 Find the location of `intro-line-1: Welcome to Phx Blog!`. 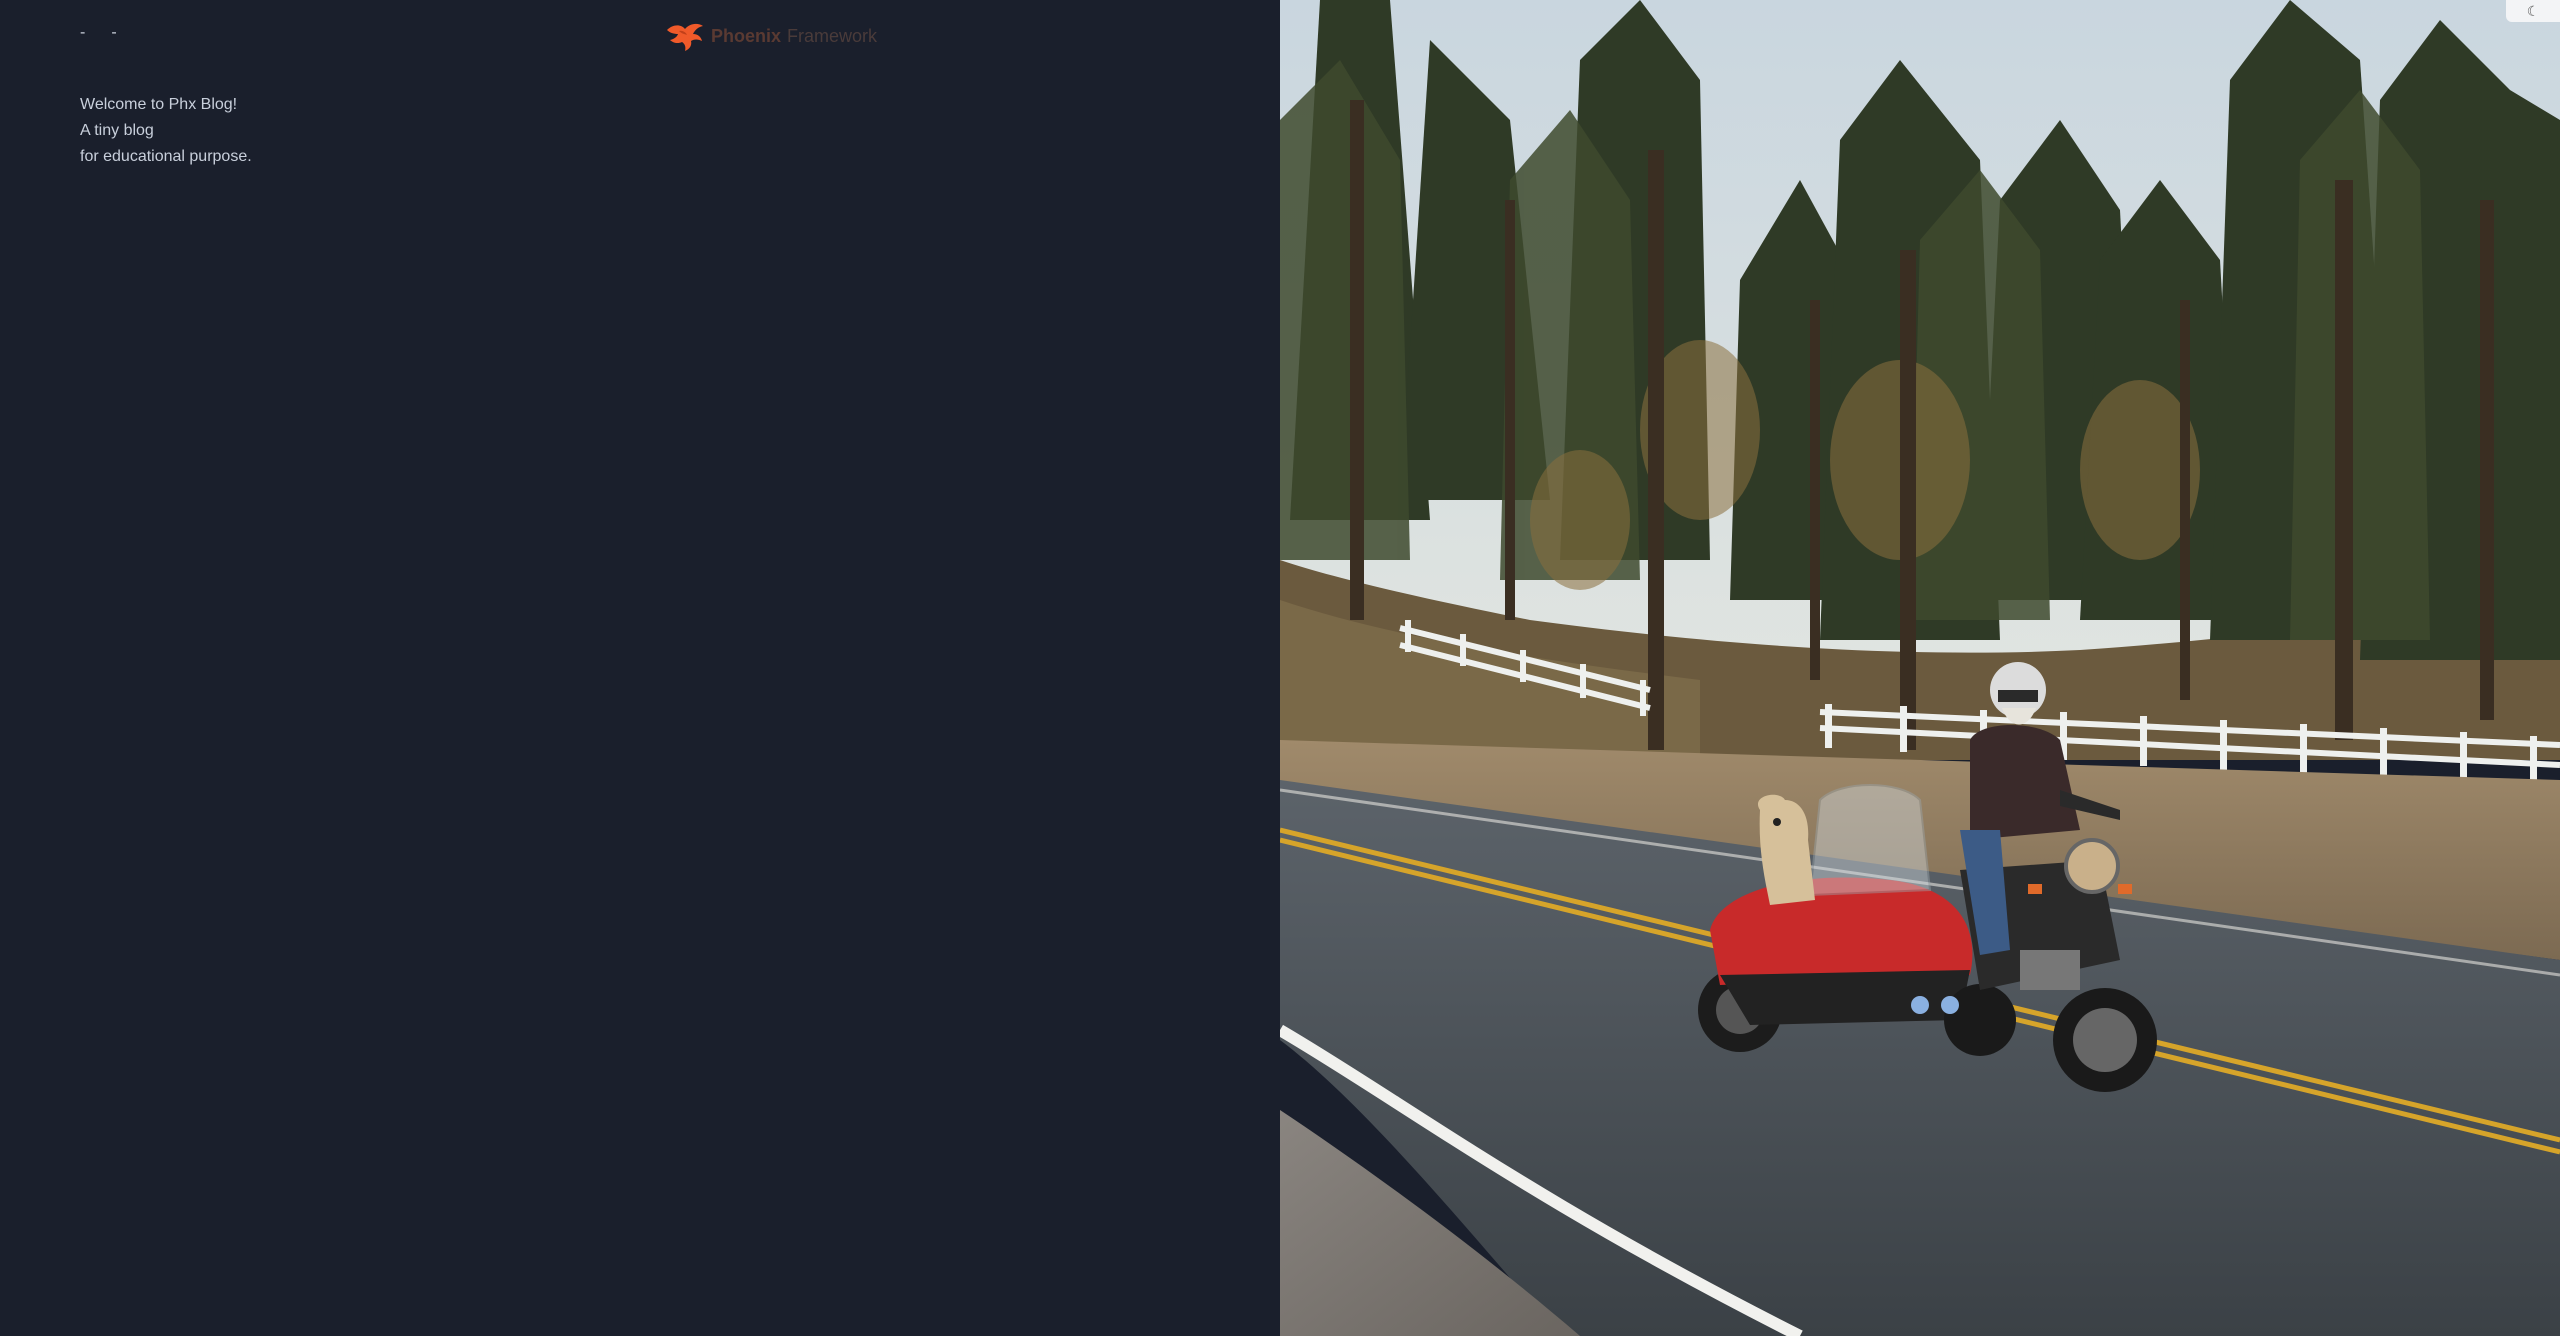

intro-line-1: Welcome to Phx Blog! is located at coordinates (159, 104).